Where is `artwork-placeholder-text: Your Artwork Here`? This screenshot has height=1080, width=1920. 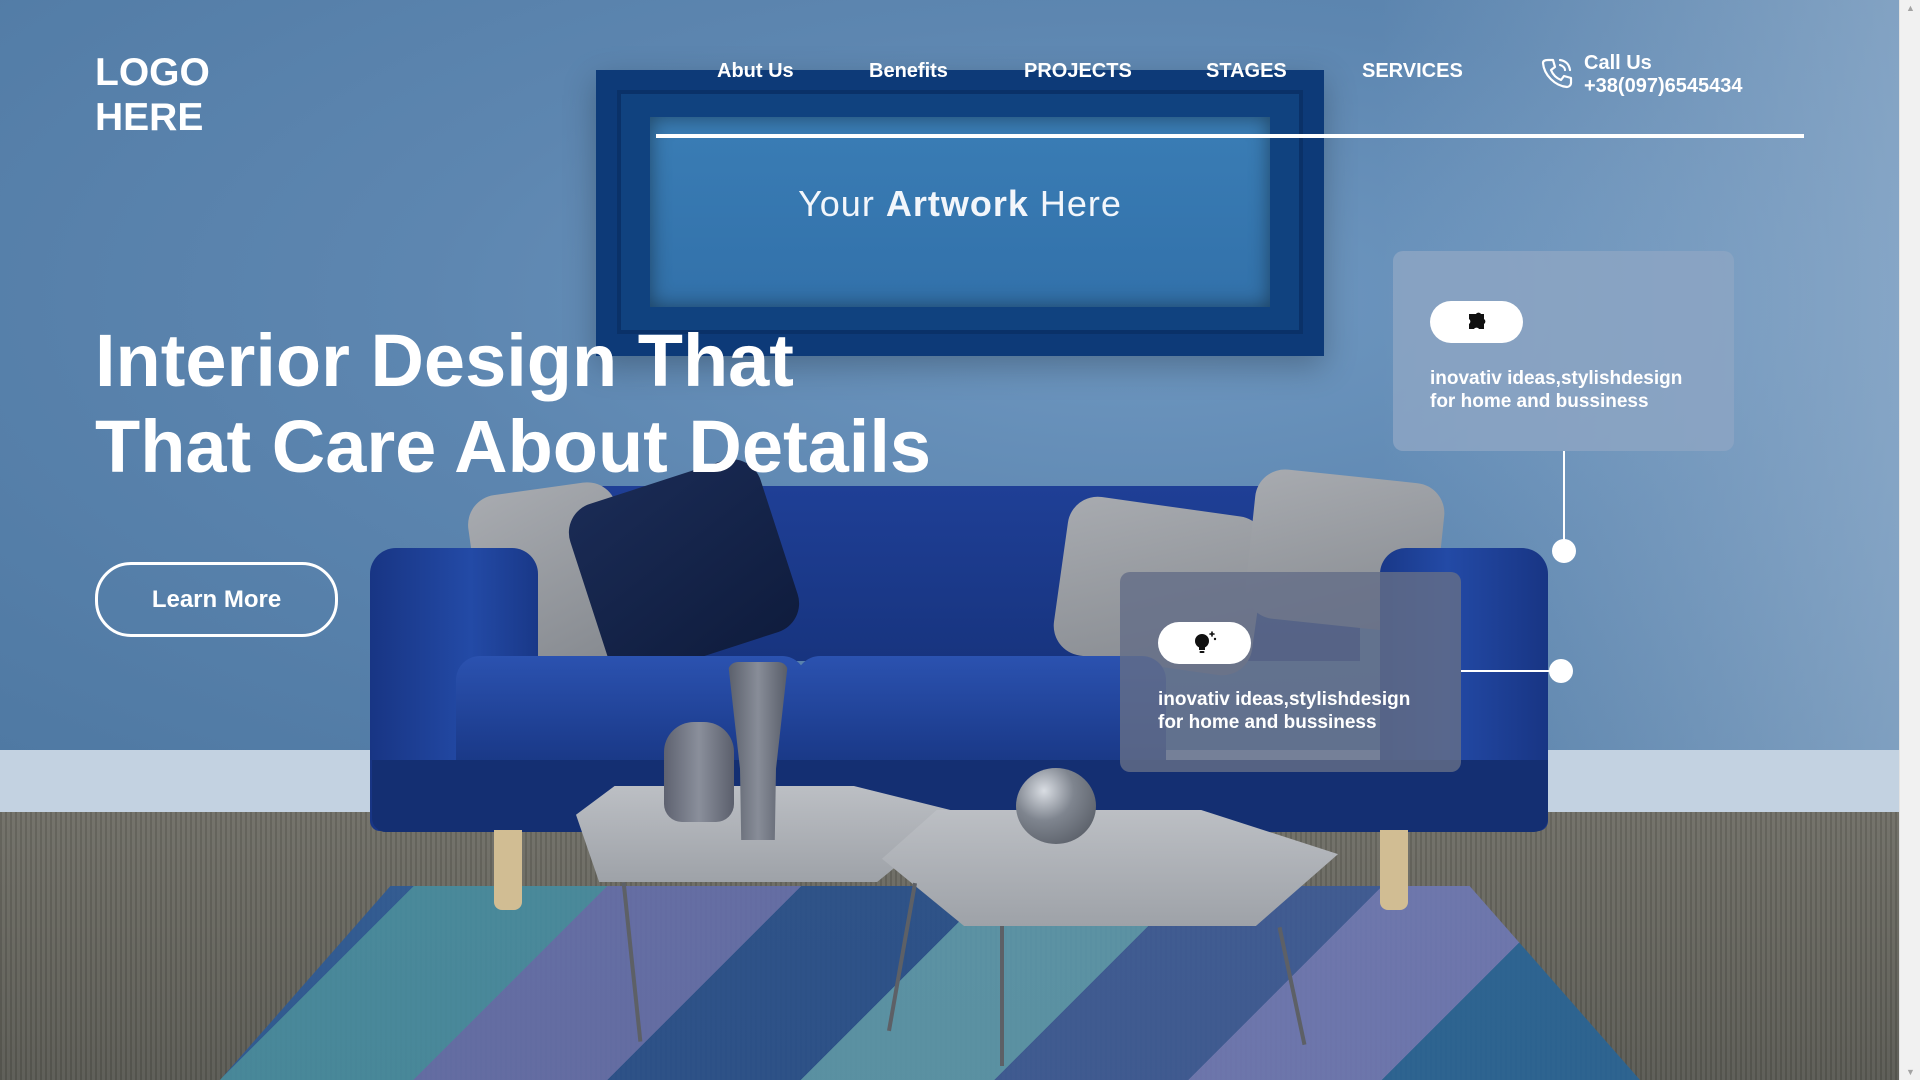
artwork-placeholder-text: Your Artwork Here is located at coordinates (960, 204).